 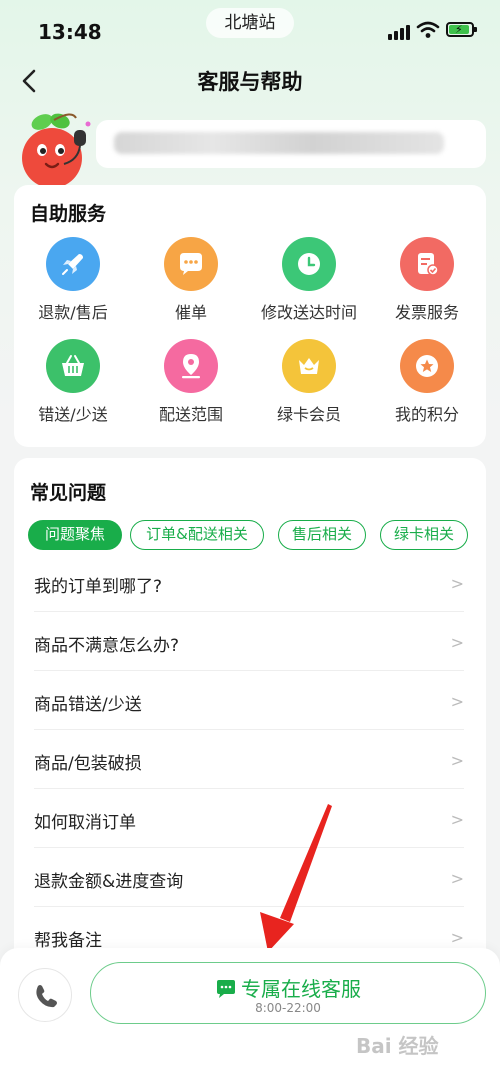 I want to click on faq-question: 商品/包装破损, so click(x=88, y=764).